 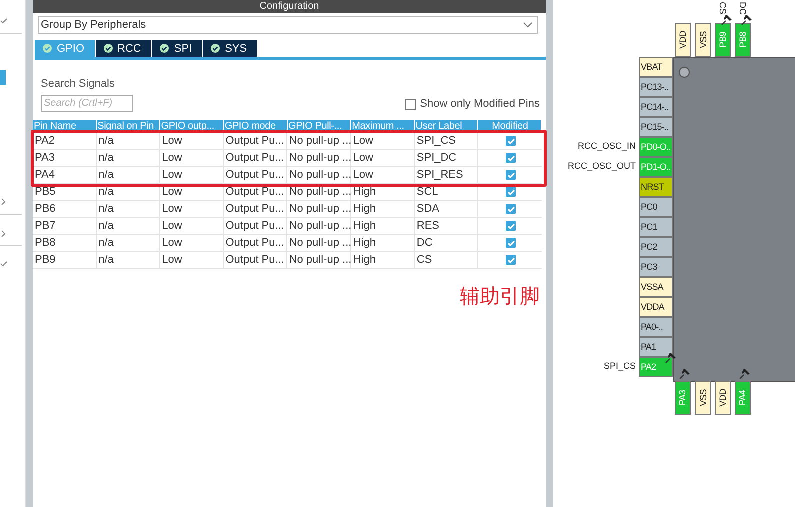 I want to click on chip-pin: VDDA, so click(x=656, y=307).